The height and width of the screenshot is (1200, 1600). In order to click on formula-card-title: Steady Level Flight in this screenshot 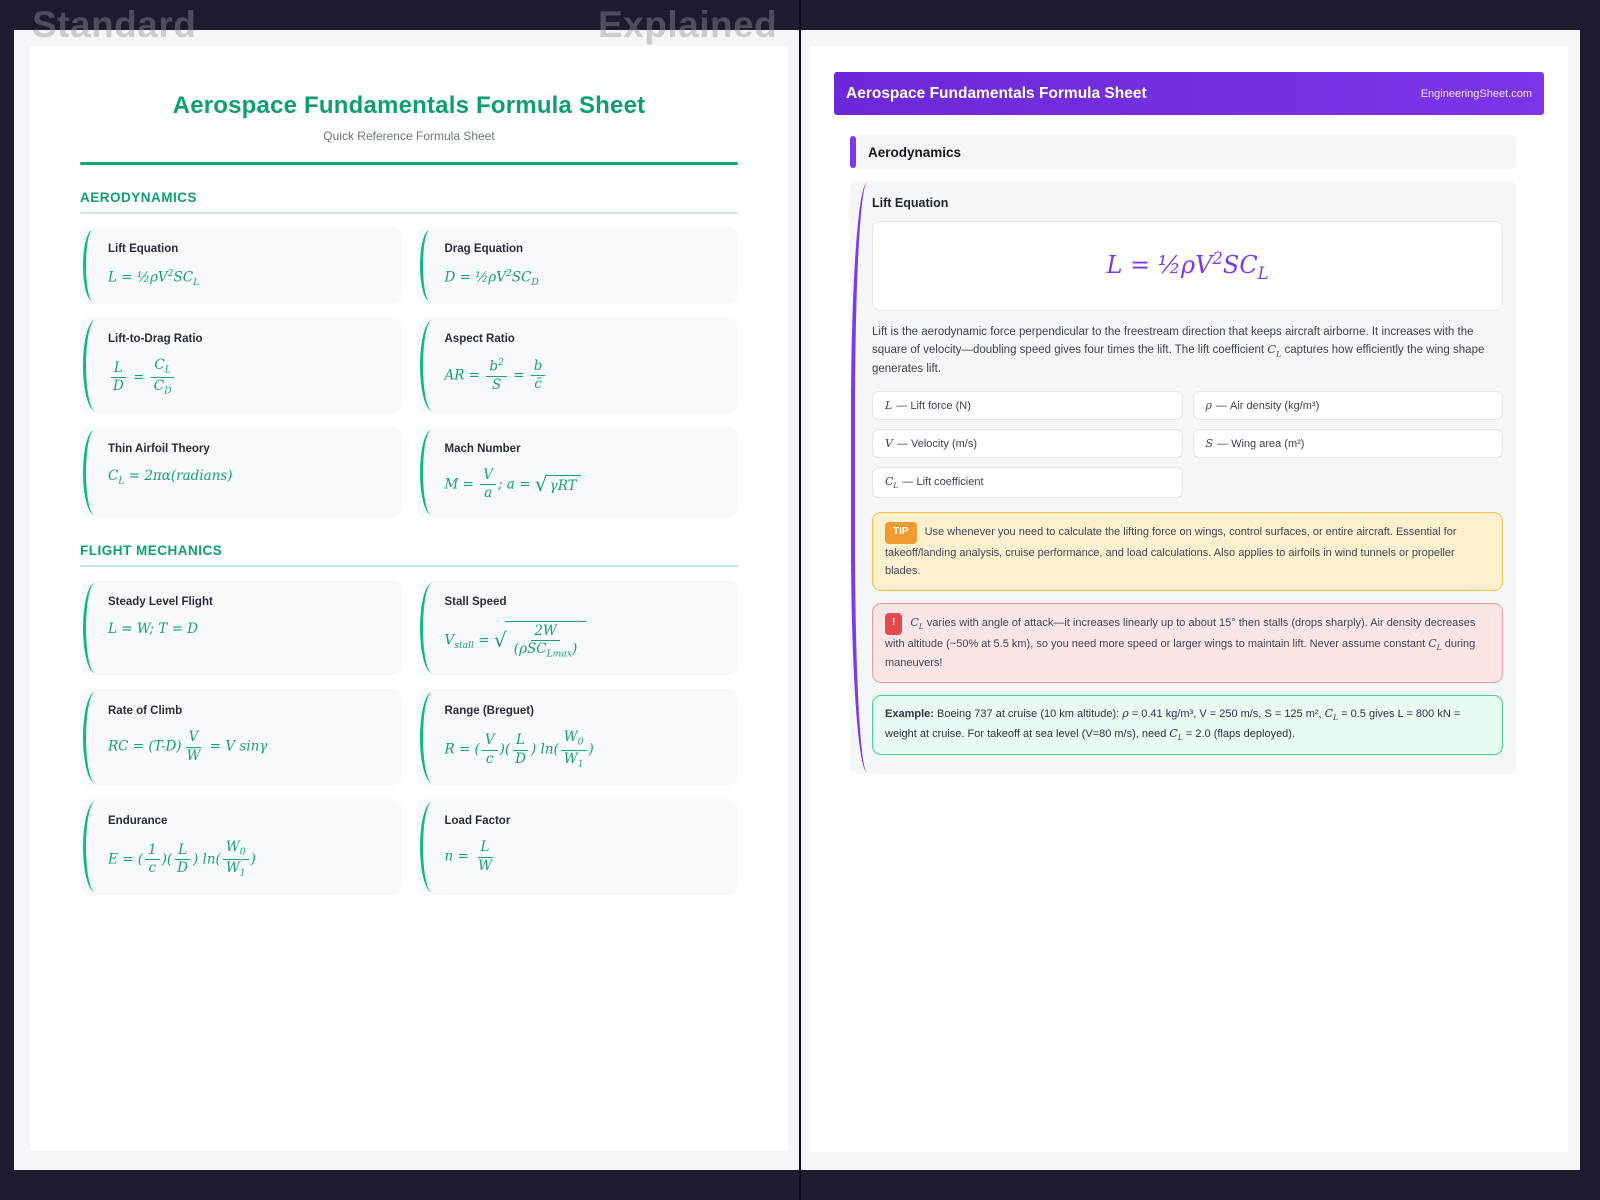, I will do `click(160, 601)`.